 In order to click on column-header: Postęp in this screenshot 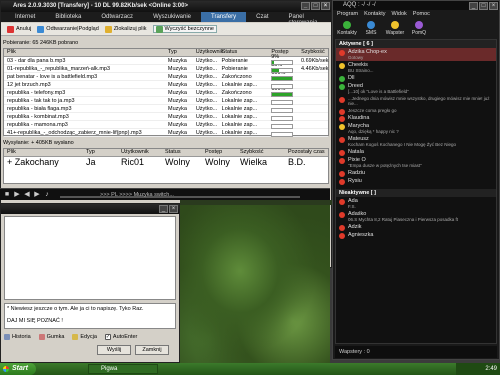, I will do `click(222, 152)`.